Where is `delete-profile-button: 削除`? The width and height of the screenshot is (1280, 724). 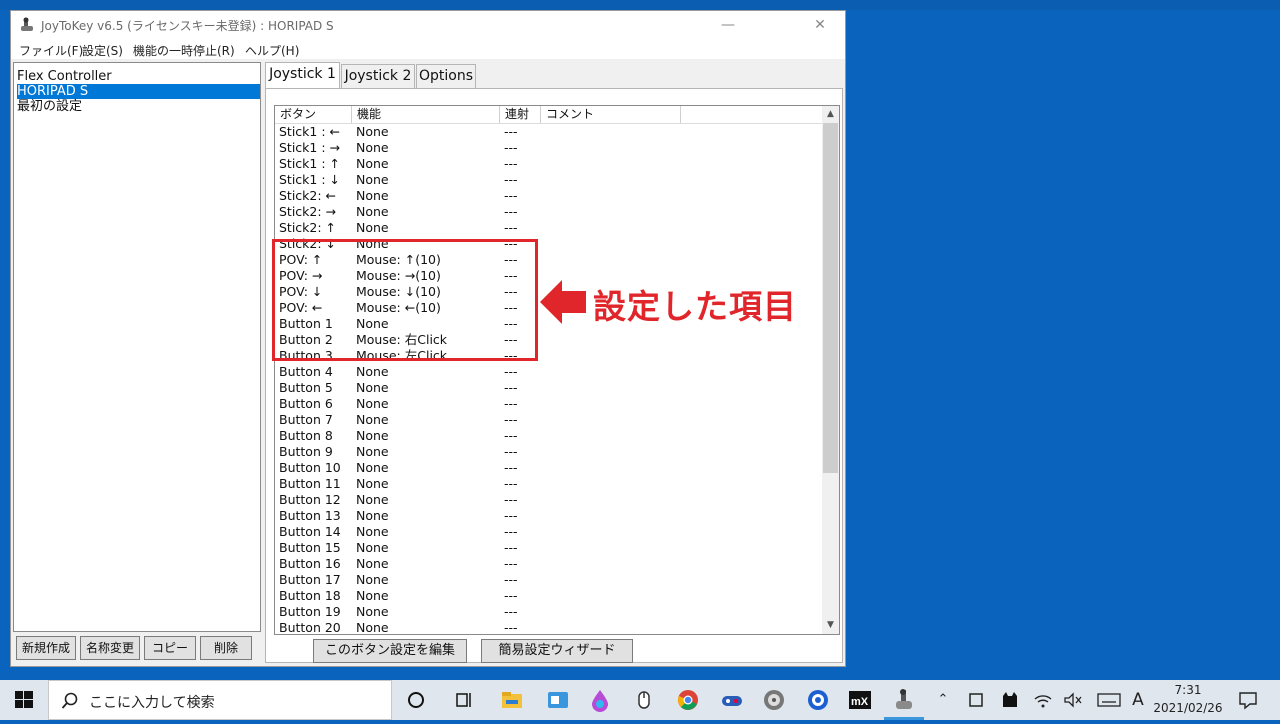 delete-profile-button: 削除 is located at coordinates (226, 648).